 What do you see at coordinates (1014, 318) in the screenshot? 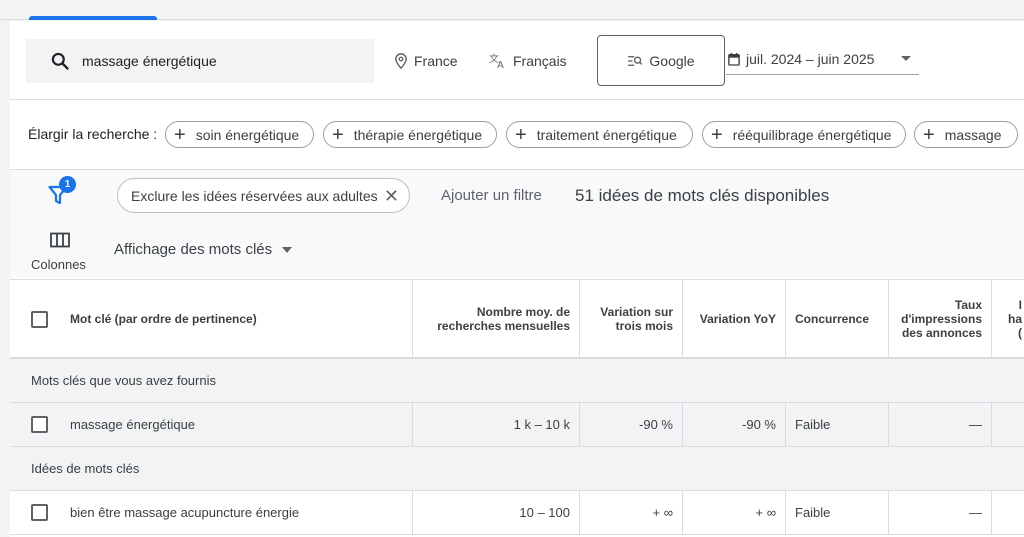
I see `header-label: ha` at bounding box center [1014, 318].